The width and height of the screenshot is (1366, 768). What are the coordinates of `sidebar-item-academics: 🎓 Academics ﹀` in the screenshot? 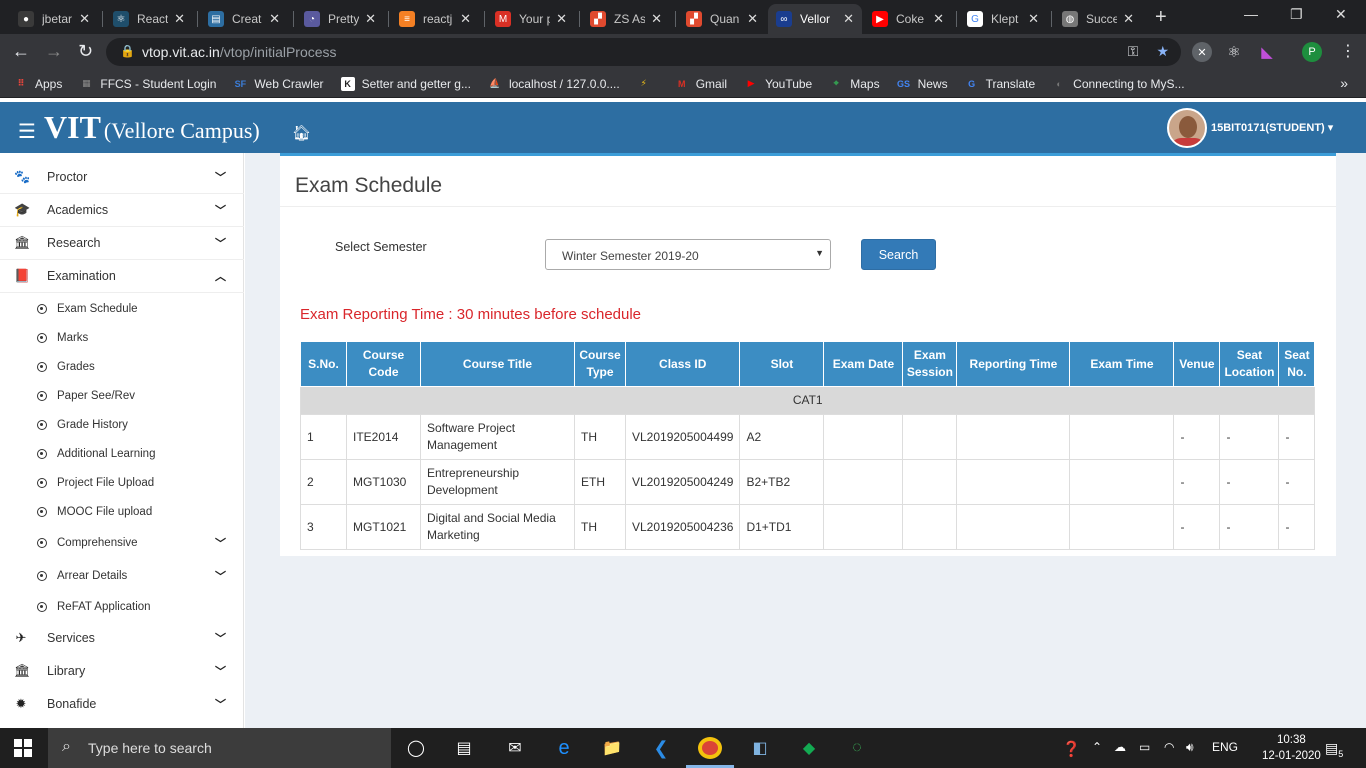 It's located at (122, 210).